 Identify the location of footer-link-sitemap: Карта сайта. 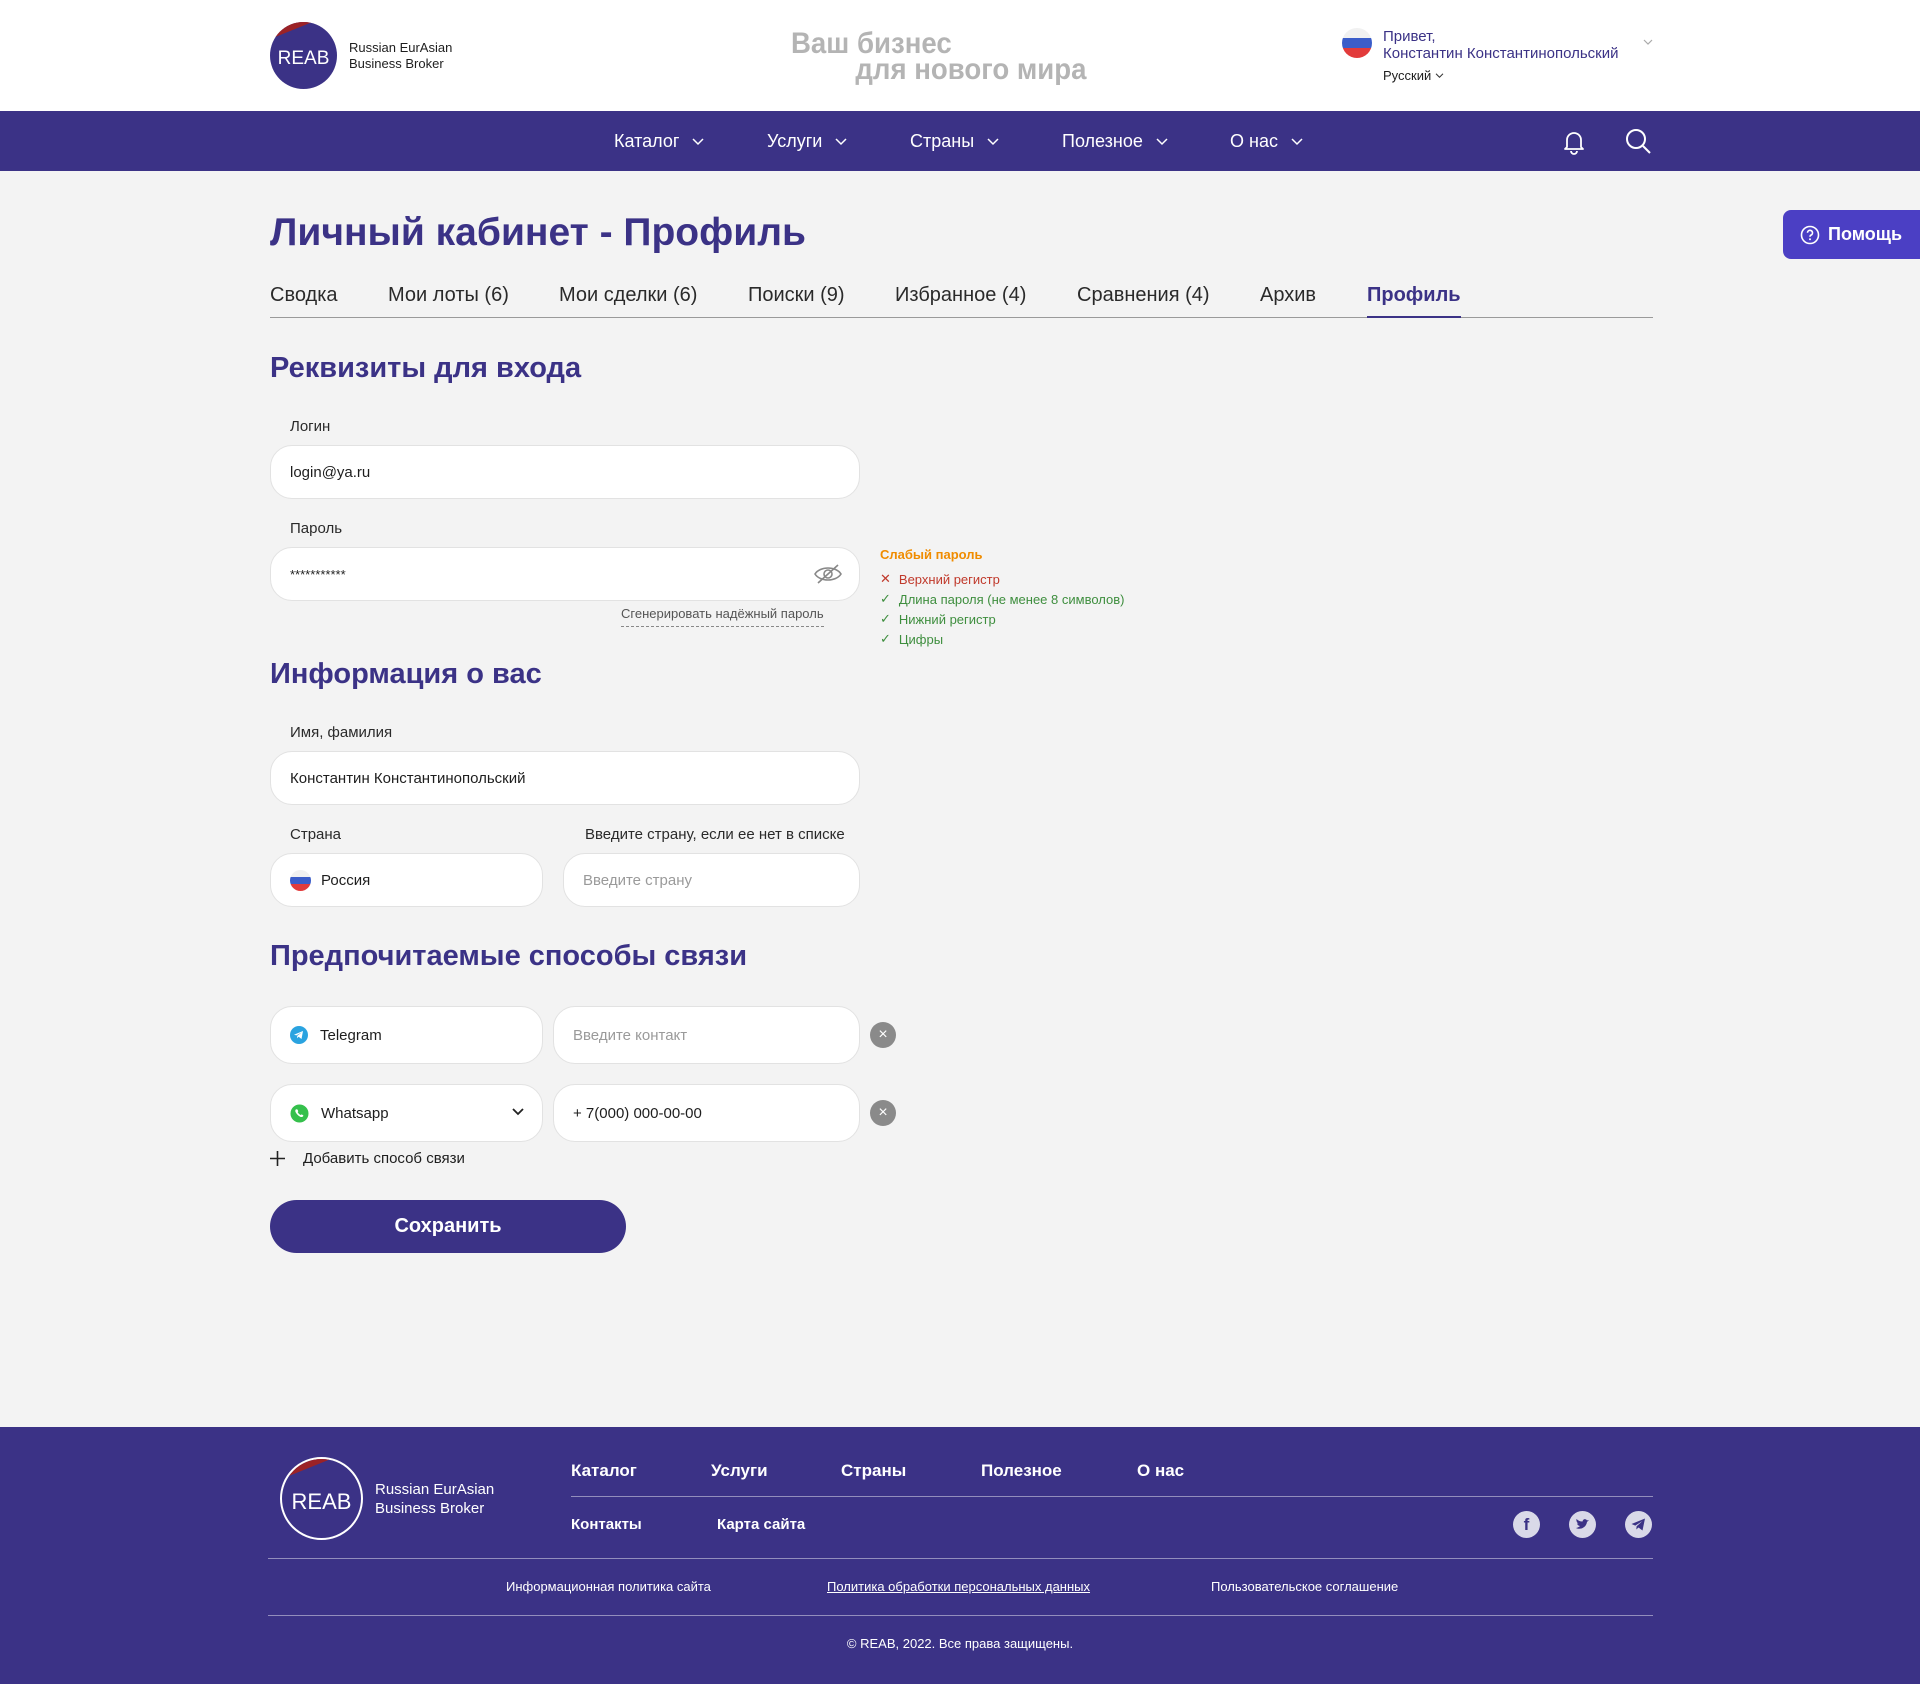
(761, 1524).